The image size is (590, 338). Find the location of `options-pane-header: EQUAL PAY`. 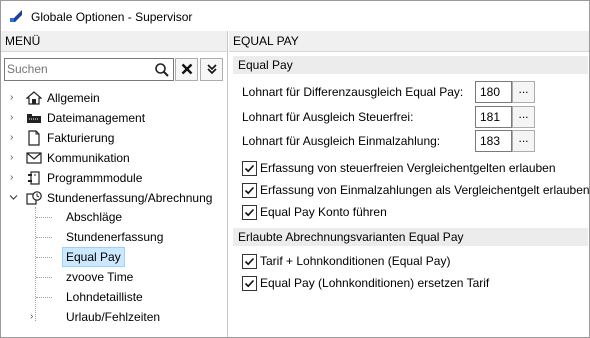

options-pane-header: EQUAL PAY is located at coordinates (409, 41).